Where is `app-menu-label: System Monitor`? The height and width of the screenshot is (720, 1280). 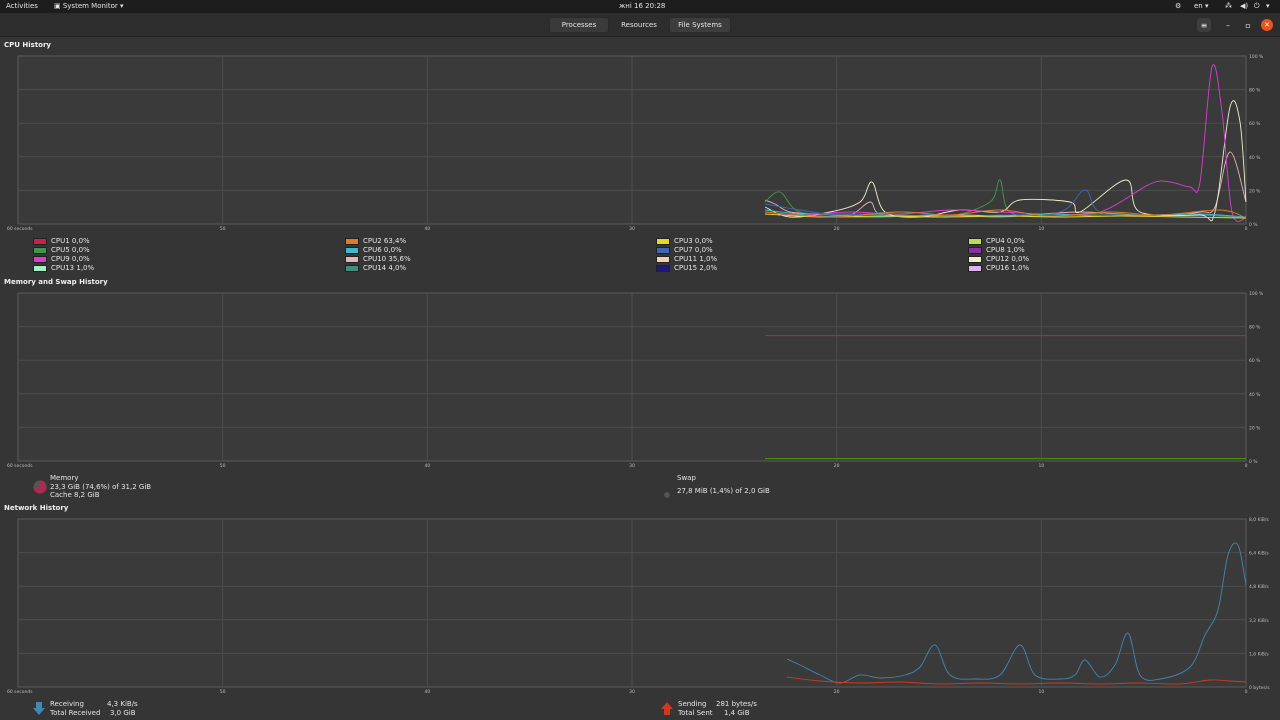 app-menu-label: System Monitor is located at coordinates (90, 6).